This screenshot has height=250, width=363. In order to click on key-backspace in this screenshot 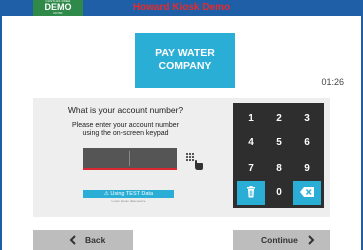, I will do `click(307, 193)`.